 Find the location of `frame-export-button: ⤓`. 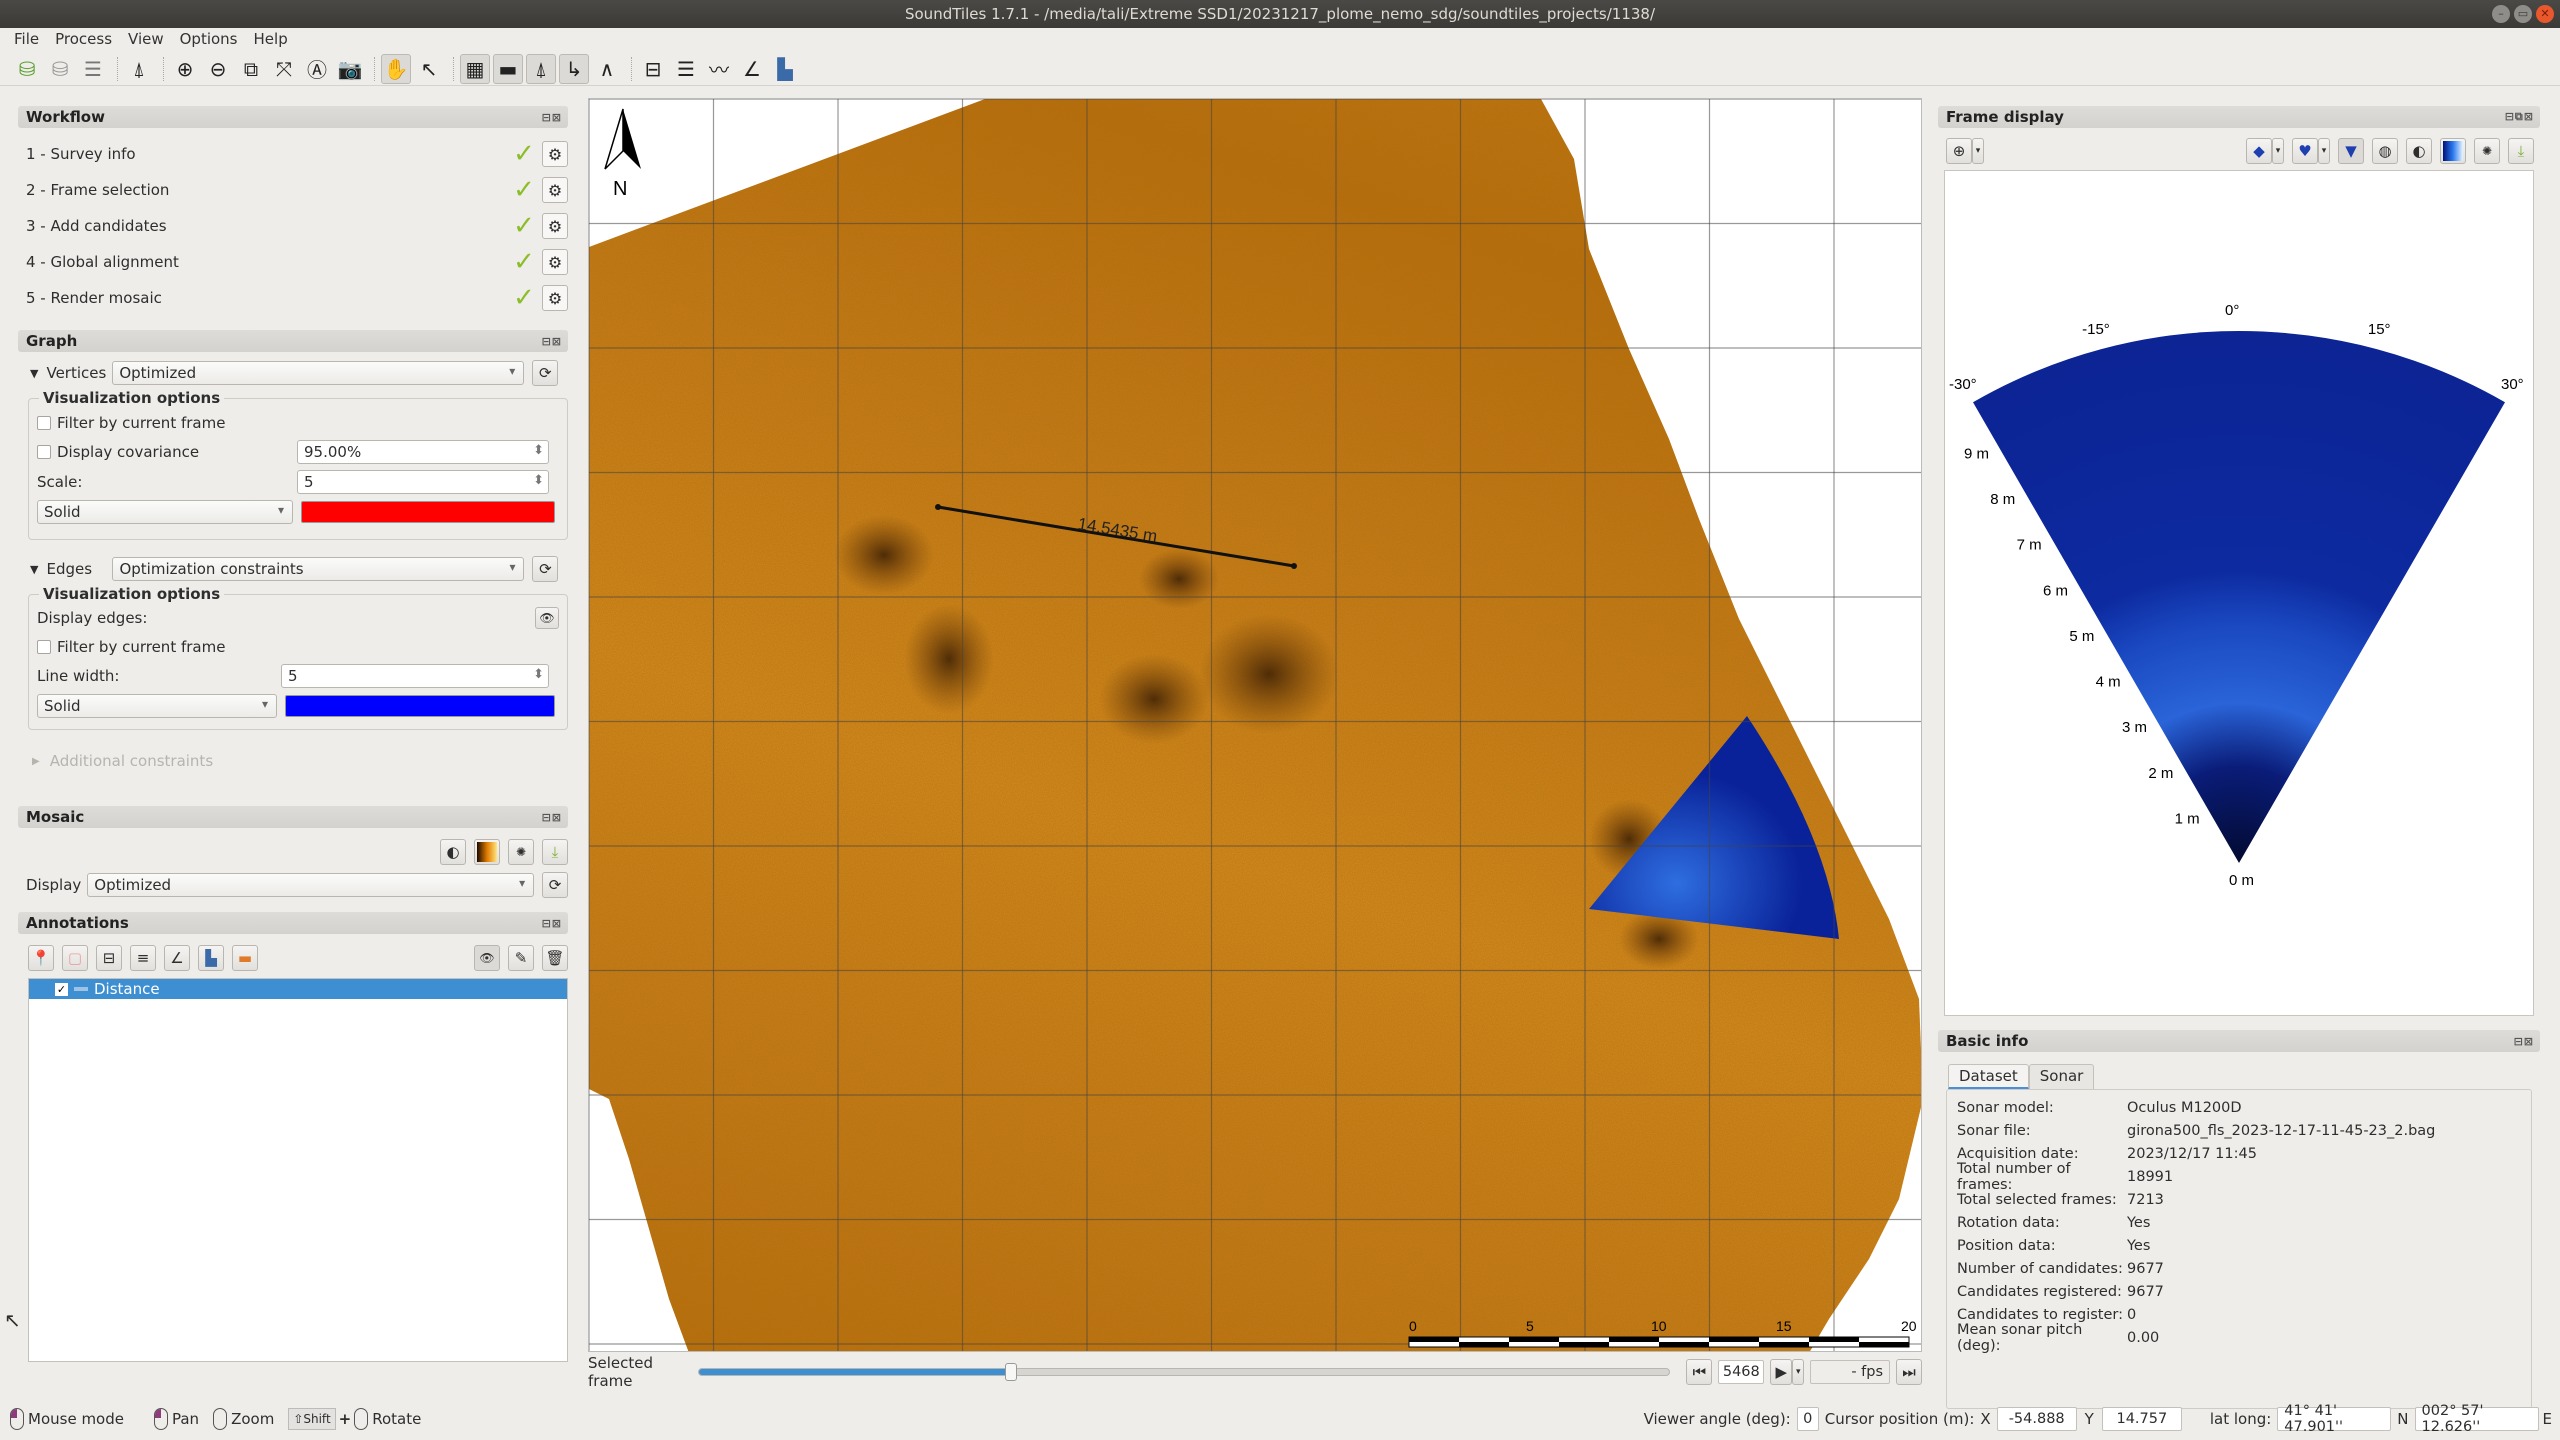

frame-export-button: ⤓ is located at coordinates (2521, 151).